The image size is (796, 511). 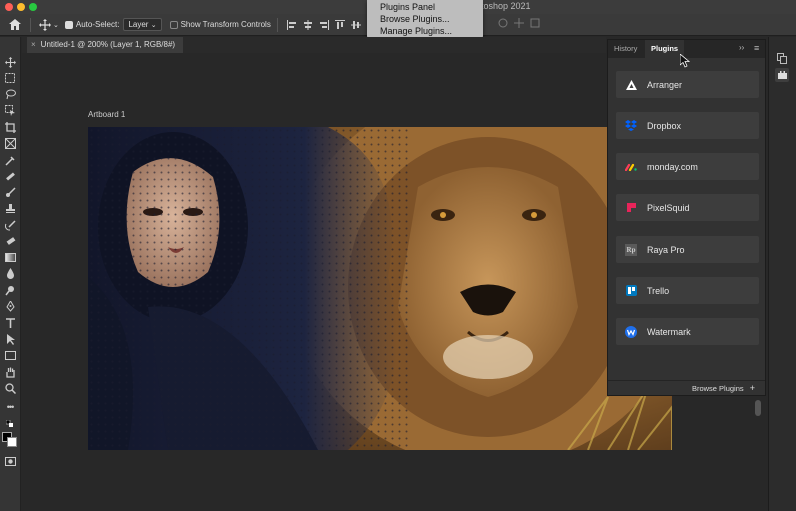 I want to click on close-tab-icon: ×, so click(x=33, y=44).